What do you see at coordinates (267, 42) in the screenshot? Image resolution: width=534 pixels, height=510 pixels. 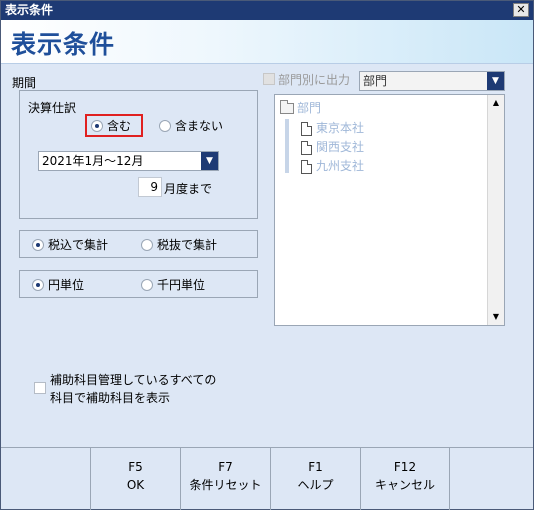 I see `header-banner: 表示条件` at bounding box center [267, 42].